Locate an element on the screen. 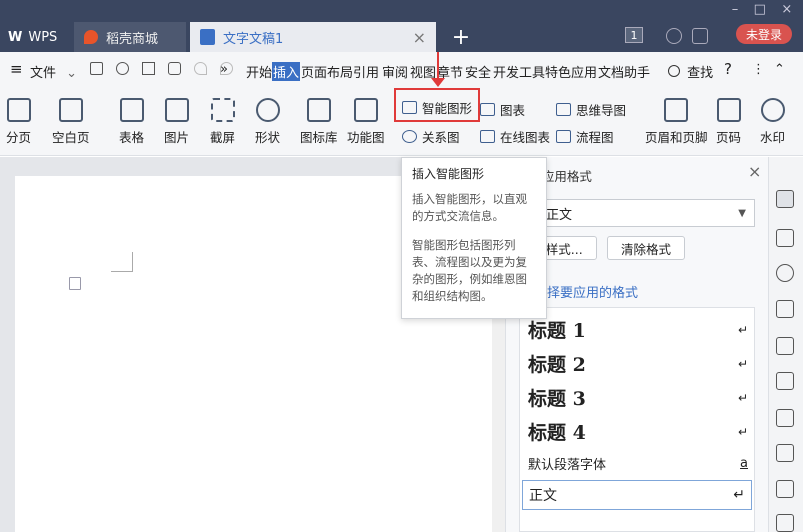 Image resolution: width=803 pixels, height=532 pixels. online-chart-button: 在线图表 is located at coordinates (515, 136).